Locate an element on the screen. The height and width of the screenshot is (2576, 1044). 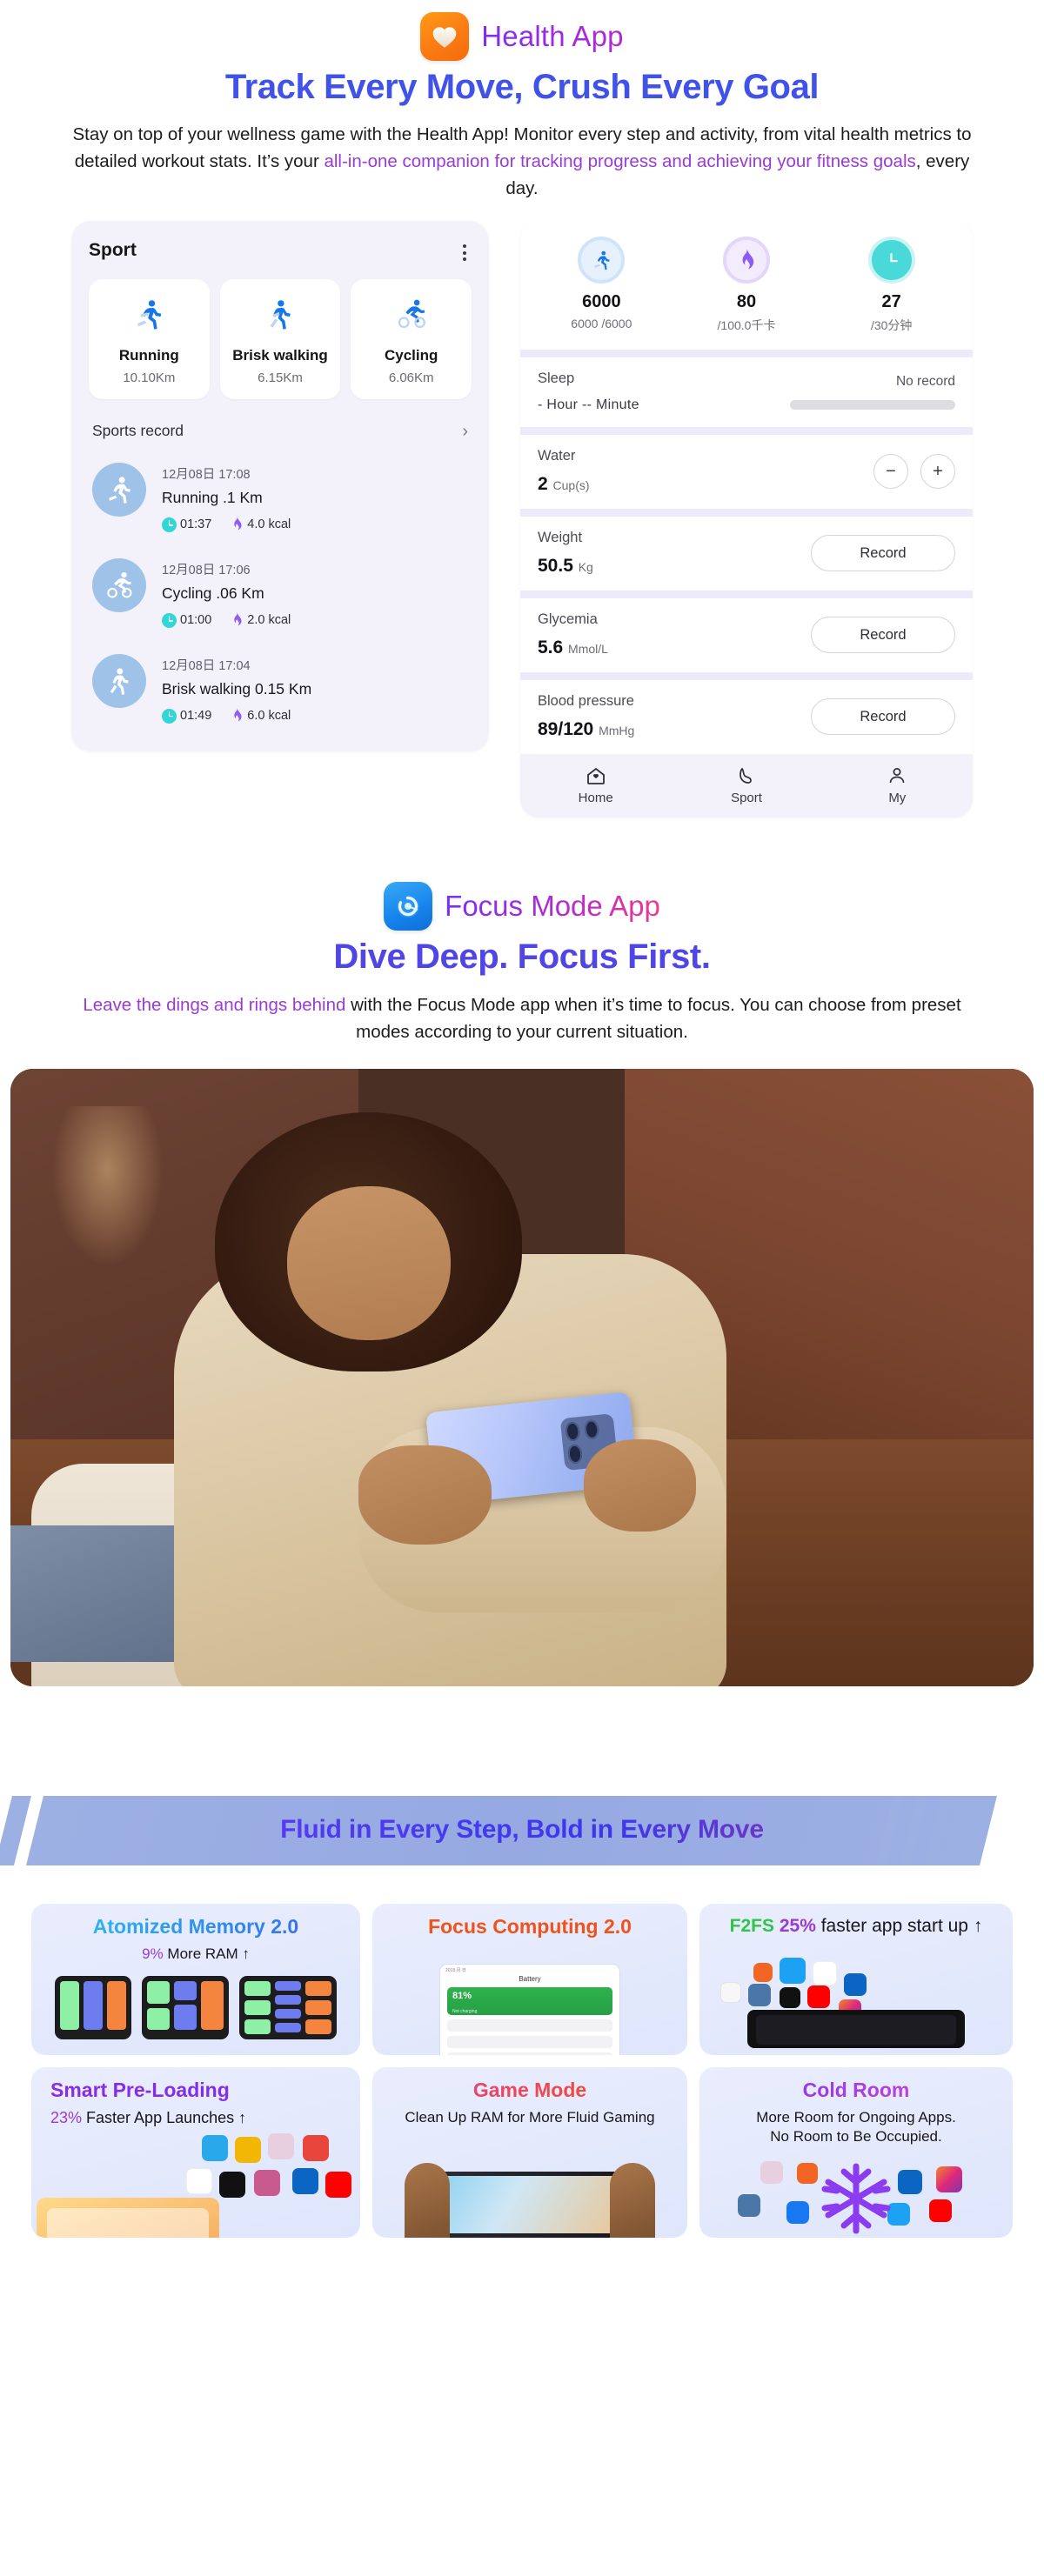
sports-record-label: Sports record is located at coordinates (138, 431).